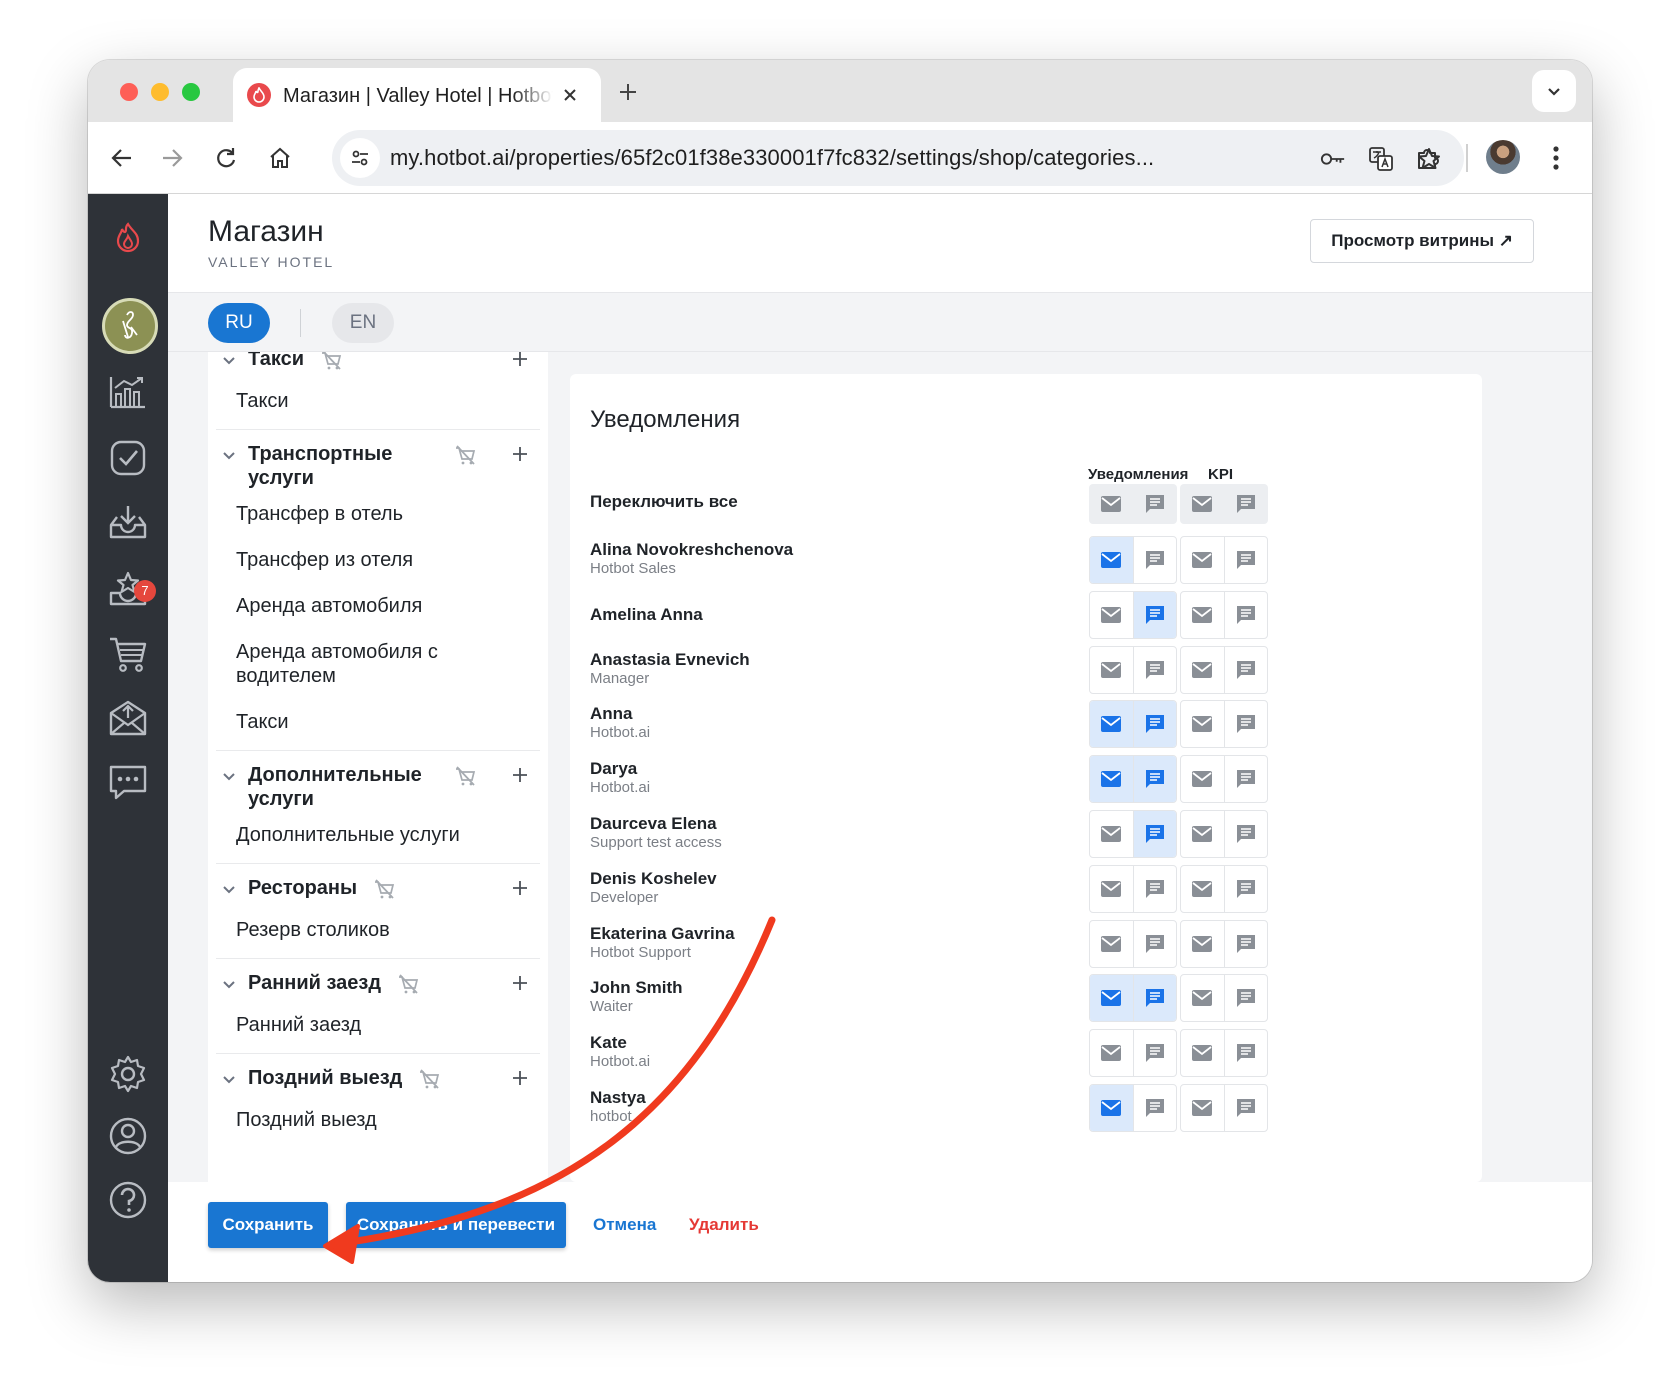 The image size is (1680, 1399). What do you see at coordinates (378, 466) in the screenshot?
I see `category-group-header: Транспортные услуги` at bounding box center [378, 466].